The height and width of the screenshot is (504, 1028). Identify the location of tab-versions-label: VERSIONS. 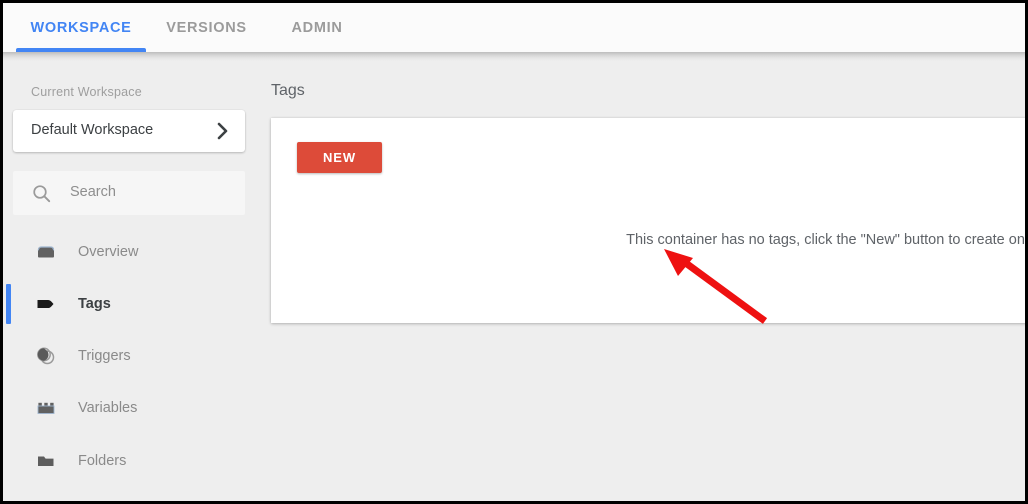
(206, 27).